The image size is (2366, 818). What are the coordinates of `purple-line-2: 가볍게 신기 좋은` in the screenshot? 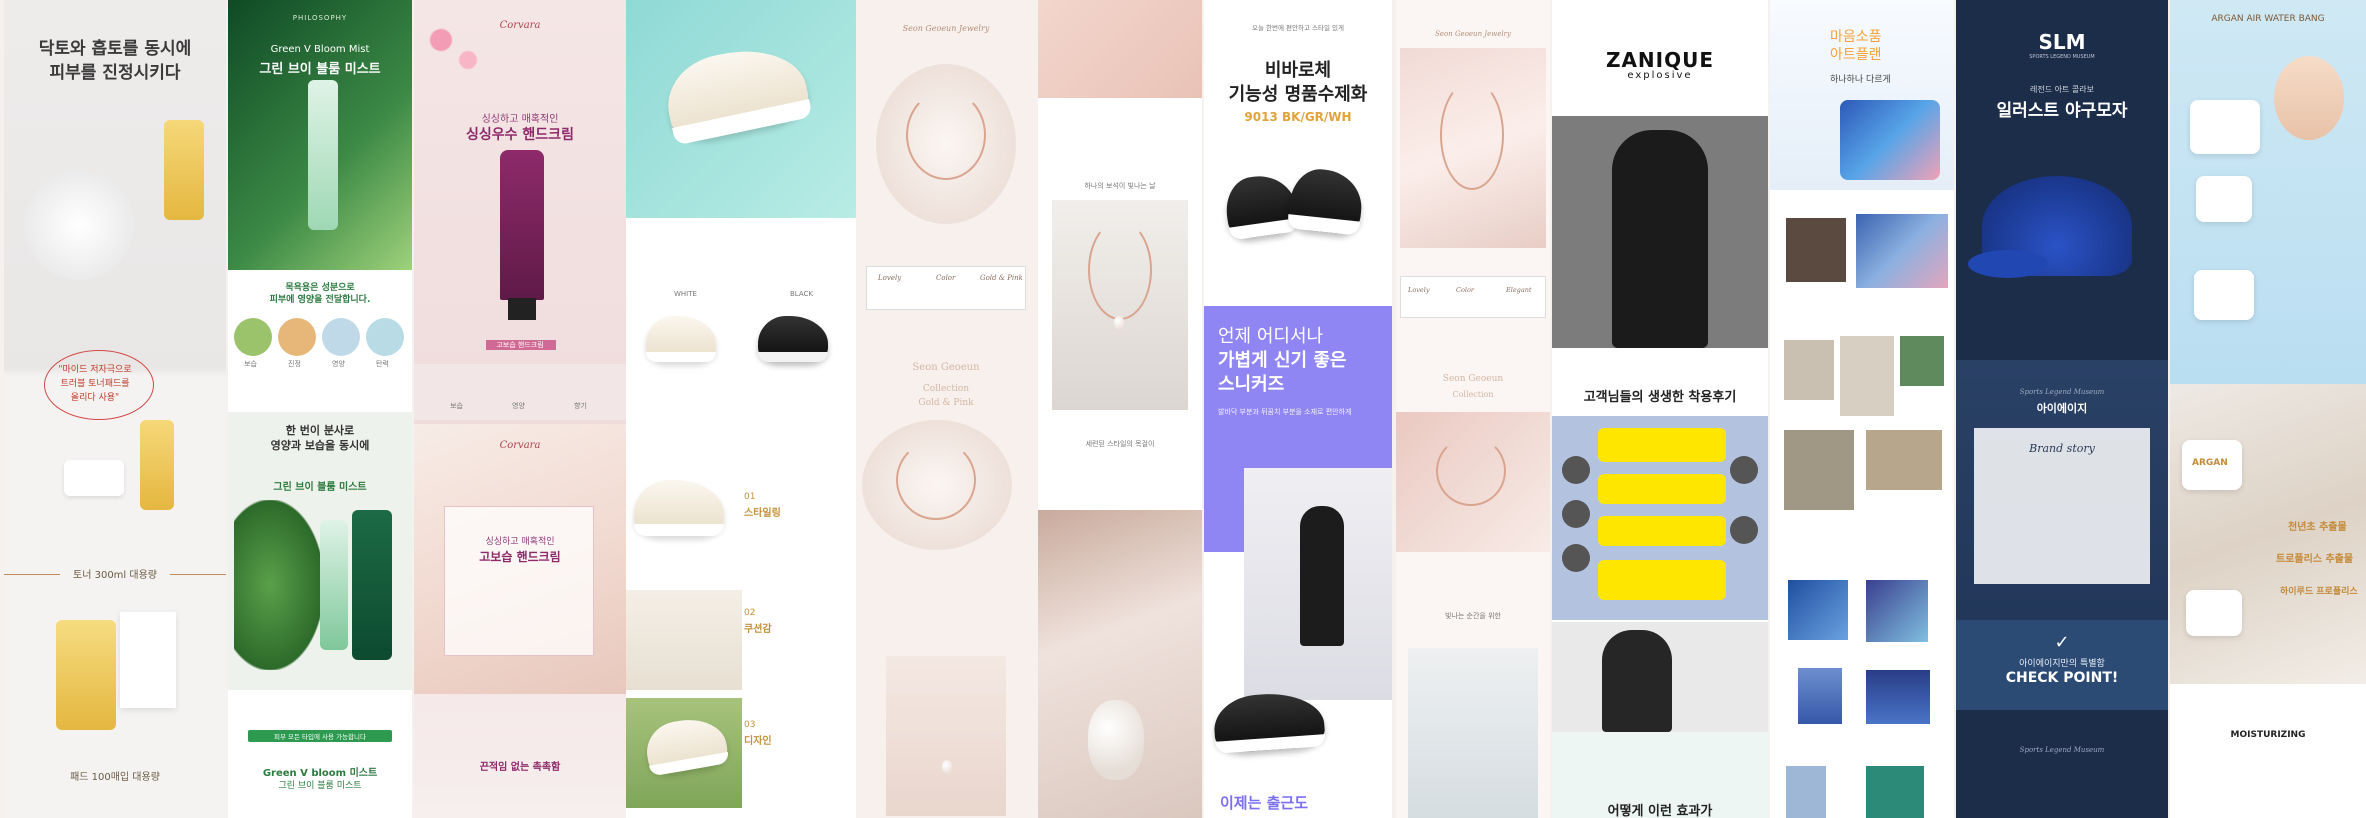 It's located at (1282, 360).